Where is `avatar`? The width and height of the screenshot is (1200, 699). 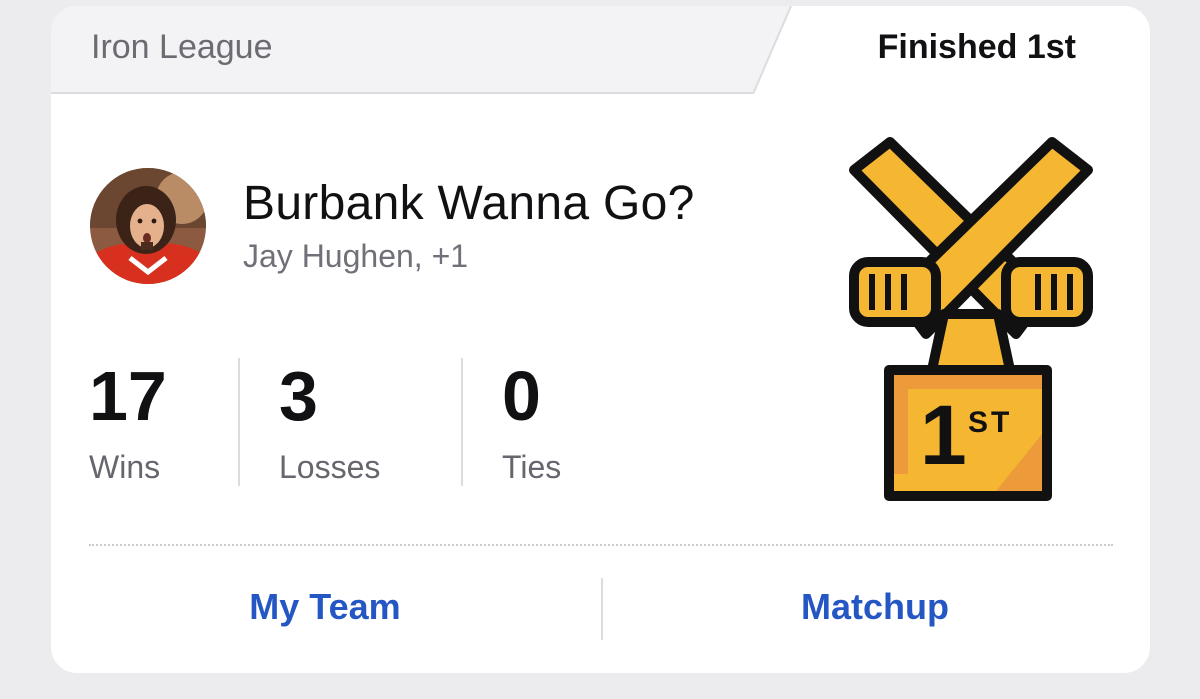 avatar is located at coordinates (148, 226).